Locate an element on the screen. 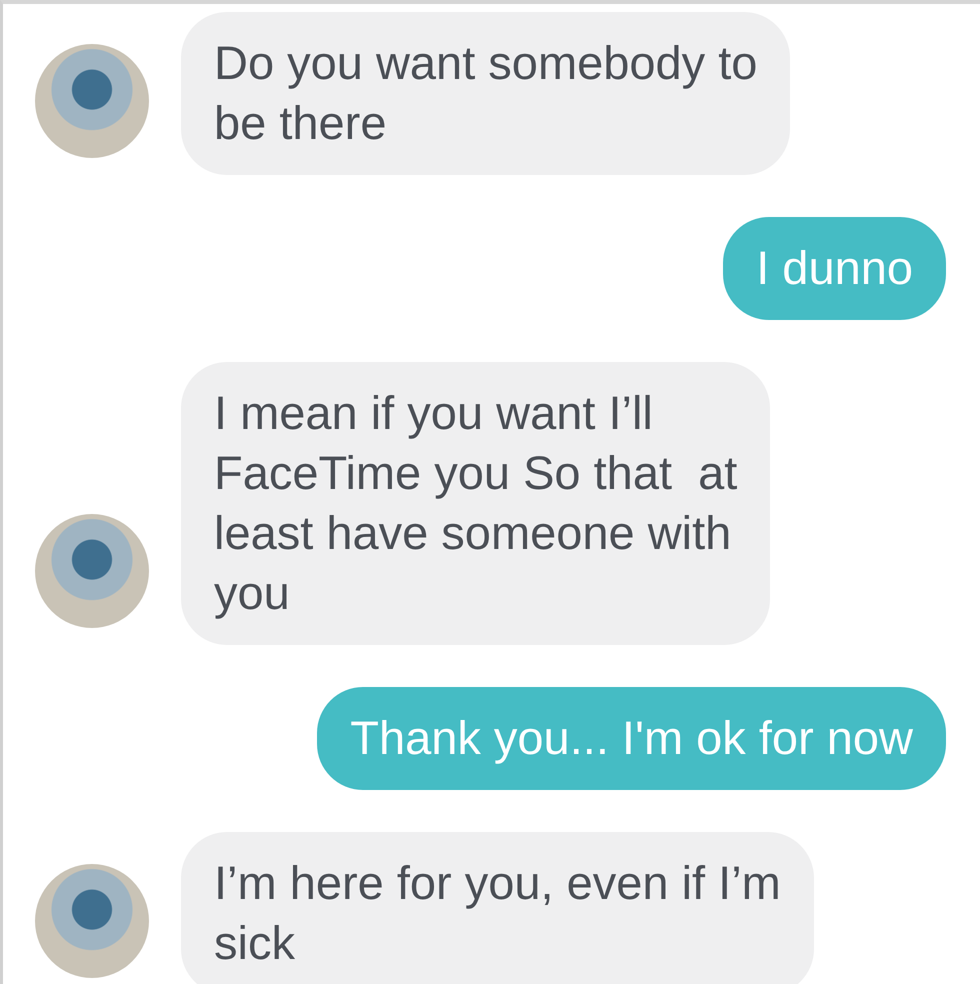 This screenshot has width=980, height=984. sent-message-bubble: I dunno is located at coordinates (834, 268).